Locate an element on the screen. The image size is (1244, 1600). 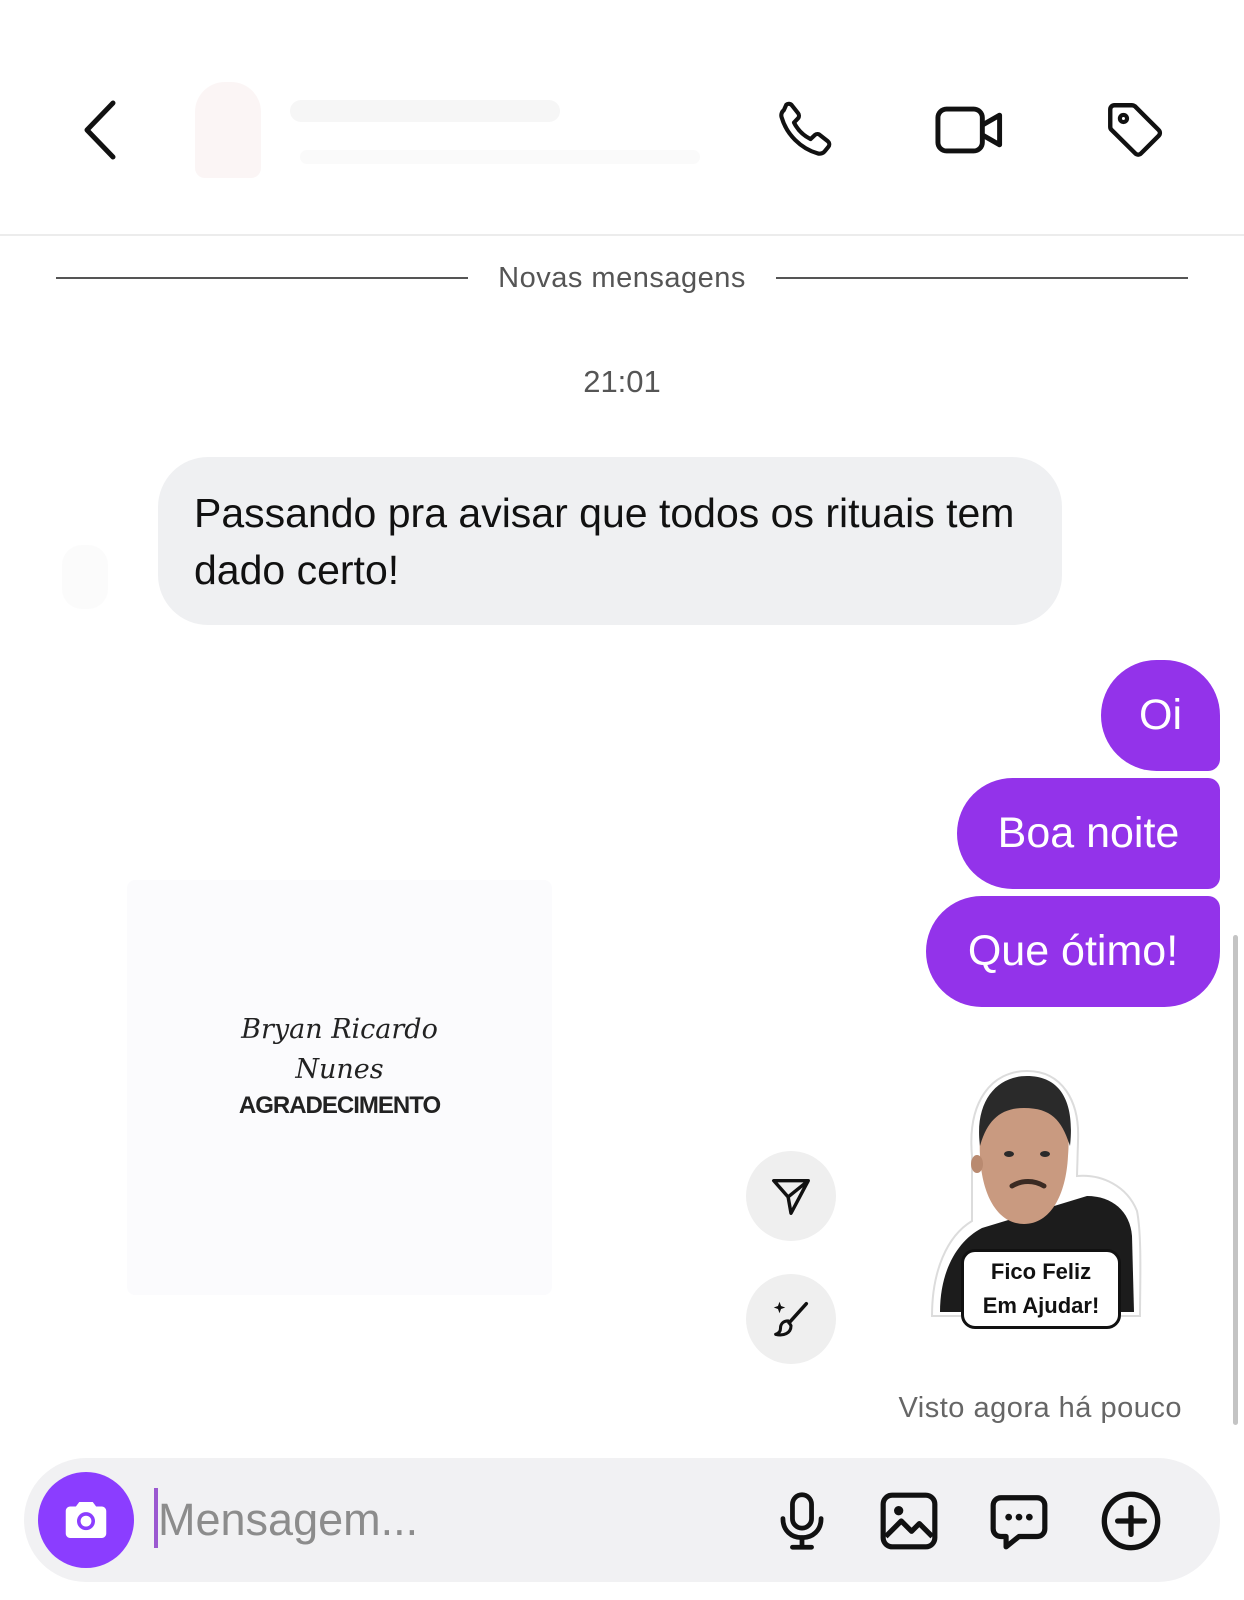
tag-button is located at coordinates (1135, 130).